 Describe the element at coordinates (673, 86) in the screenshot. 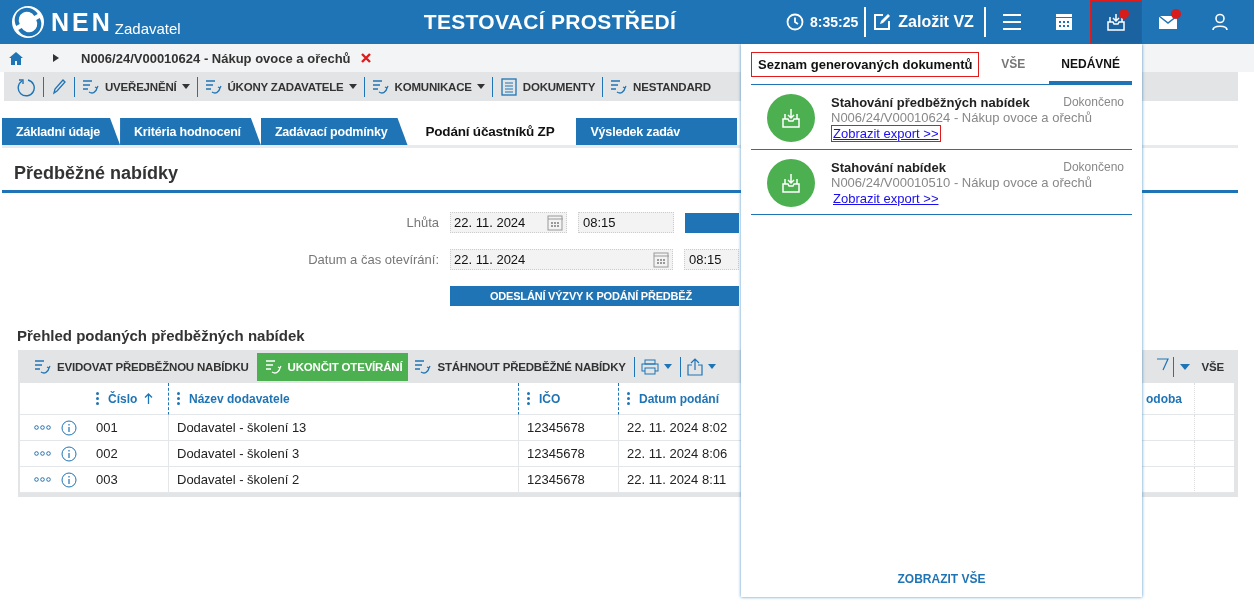

I see `toolbar-button: NESTANDARD` at that location.